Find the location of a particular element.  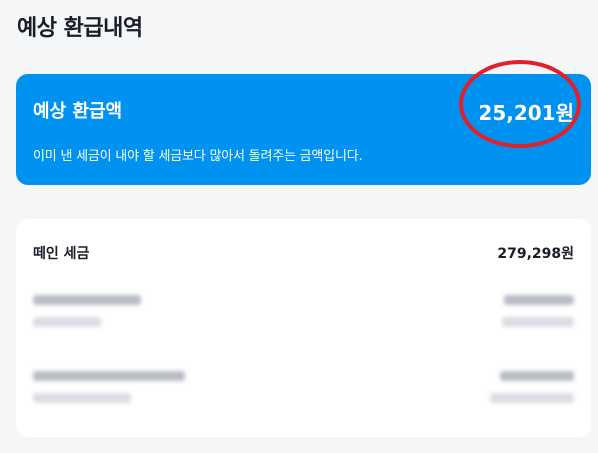

withheld-tax-amount: 279,298원 is located at coordinates (535, 254).